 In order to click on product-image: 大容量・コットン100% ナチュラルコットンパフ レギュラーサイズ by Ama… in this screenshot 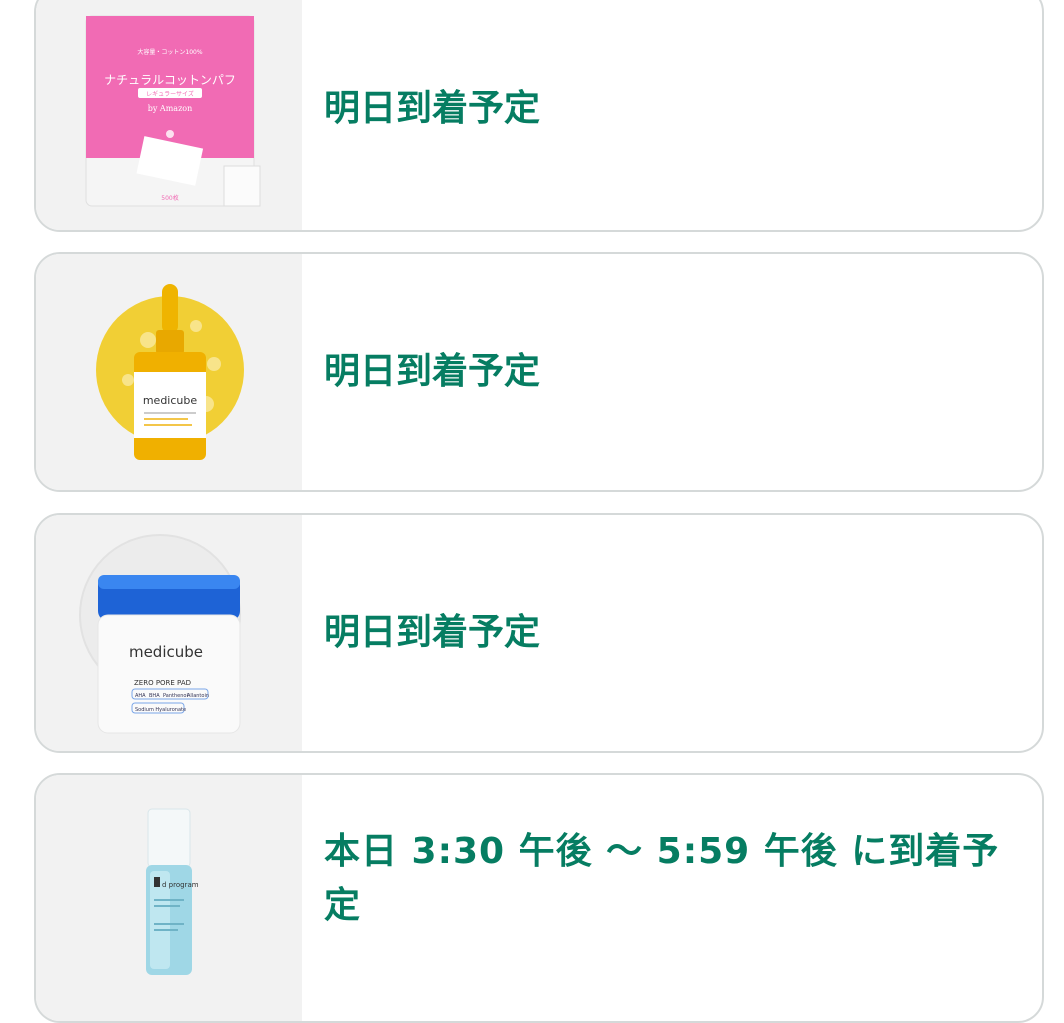, I will do `click(169, 115)`.